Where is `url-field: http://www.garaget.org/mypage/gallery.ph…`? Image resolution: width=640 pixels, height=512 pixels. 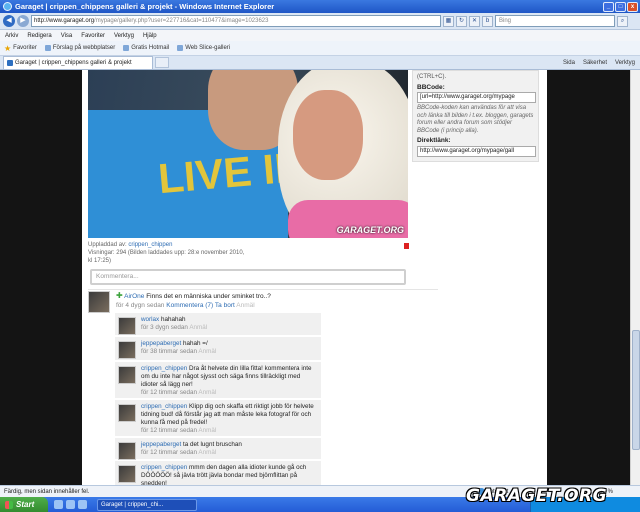 url-field: http://www.garaget.org/mypage/gallery.ph… is located at coordinates (236, 21).